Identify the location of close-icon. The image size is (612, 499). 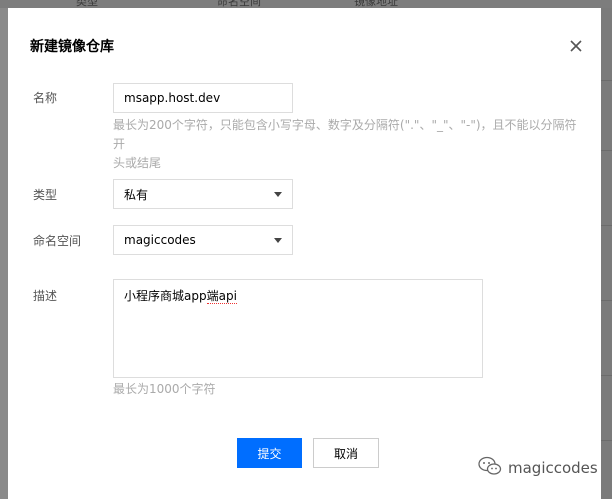
(576, 46).